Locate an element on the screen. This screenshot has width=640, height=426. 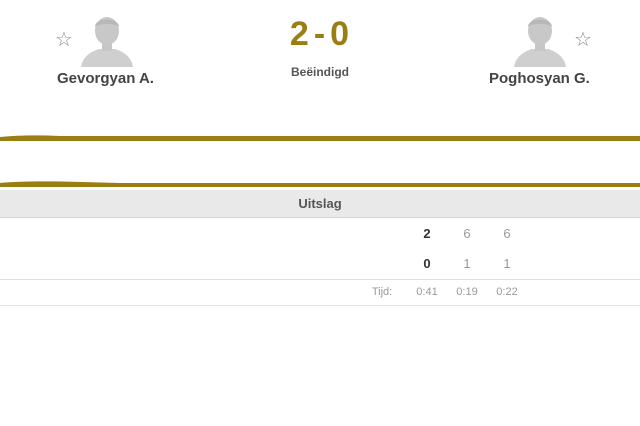
results-row-time: Tijd: 0:41 0:19 0:22 is located at coordinates (320, 292).